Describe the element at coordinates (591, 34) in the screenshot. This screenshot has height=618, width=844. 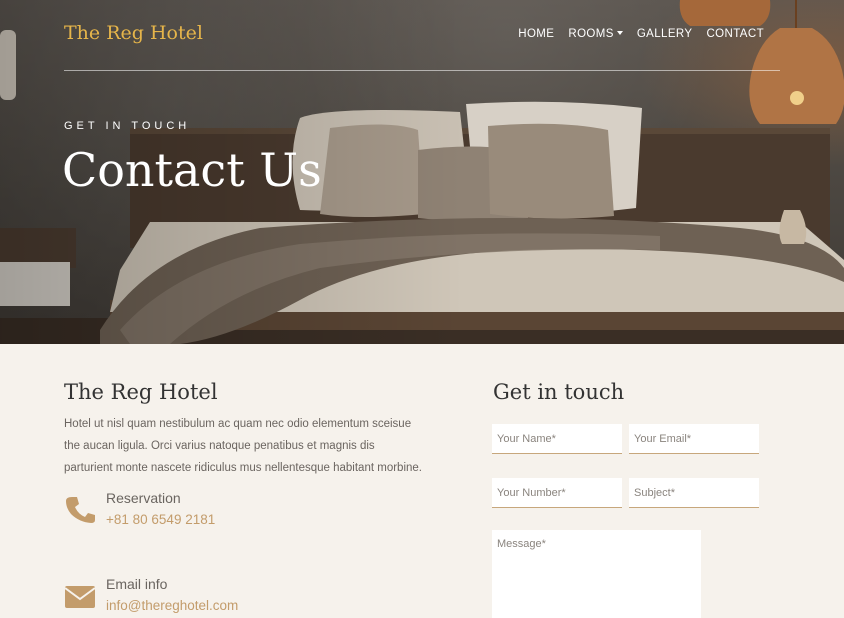
I see `nav-rooms-label: ROOMS` at that location.